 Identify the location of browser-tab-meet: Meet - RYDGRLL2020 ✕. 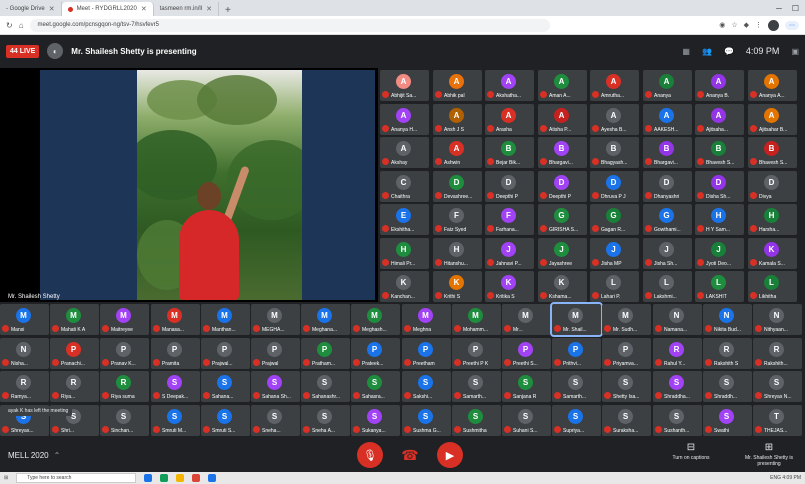
(107, 9).